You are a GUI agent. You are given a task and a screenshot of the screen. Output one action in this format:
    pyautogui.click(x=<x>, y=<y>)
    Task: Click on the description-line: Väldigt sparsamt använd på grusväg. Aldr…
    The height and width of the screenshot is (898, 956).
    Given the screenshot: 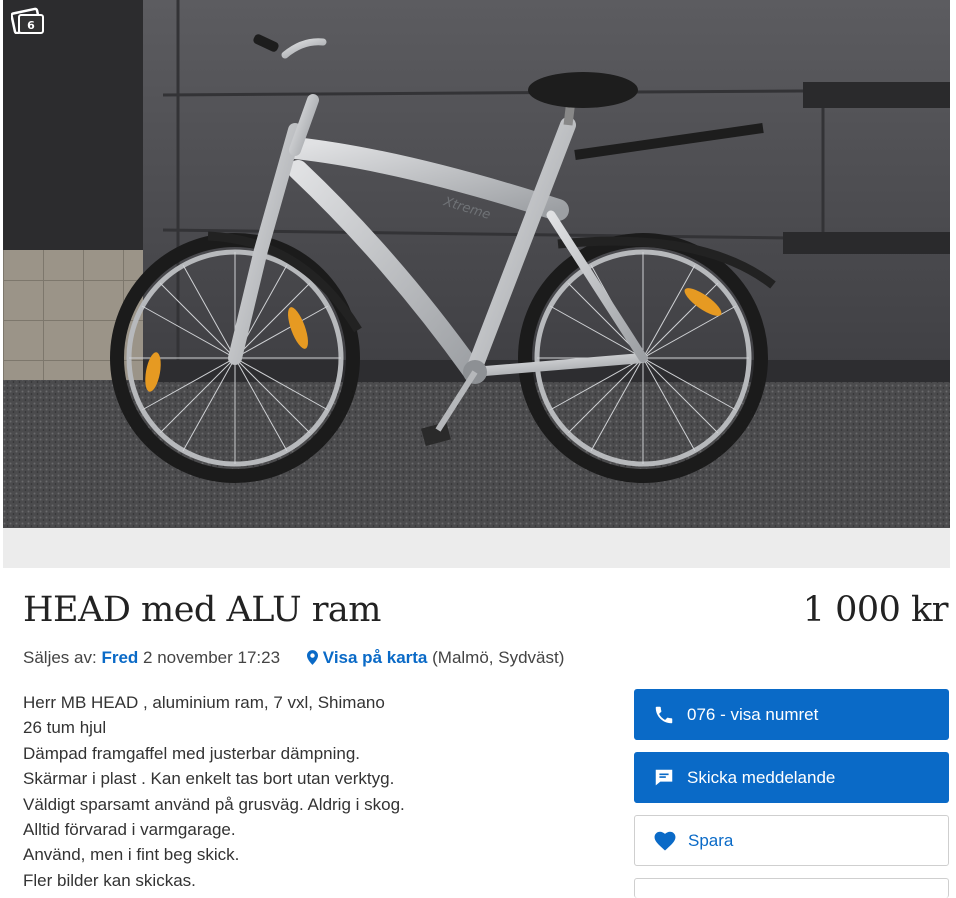 What is the action you would take?
    pyautogui.click(x=214, y=804)
    